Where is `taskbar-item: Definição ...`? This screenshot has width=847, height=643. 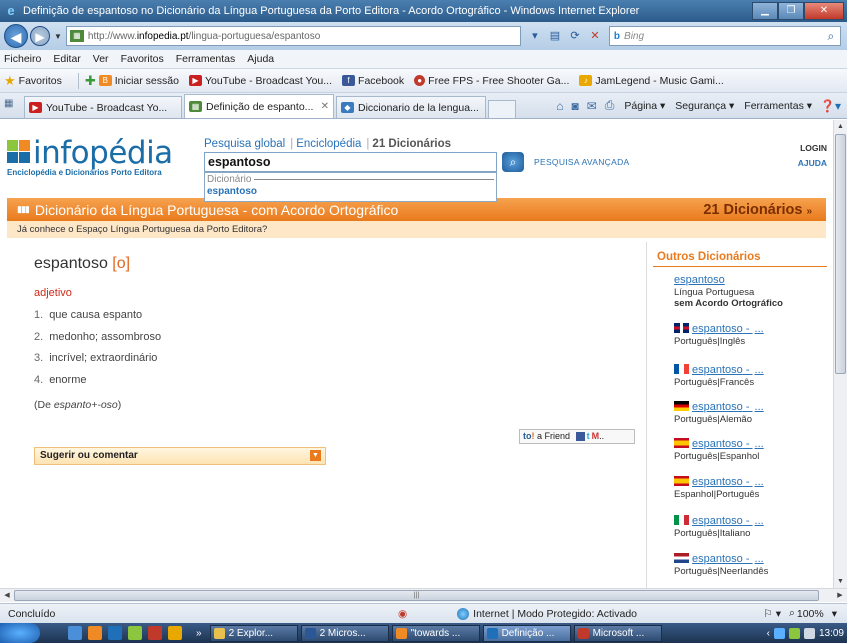
taskbar-item: Definição ... is located at coordinates (526, 633).